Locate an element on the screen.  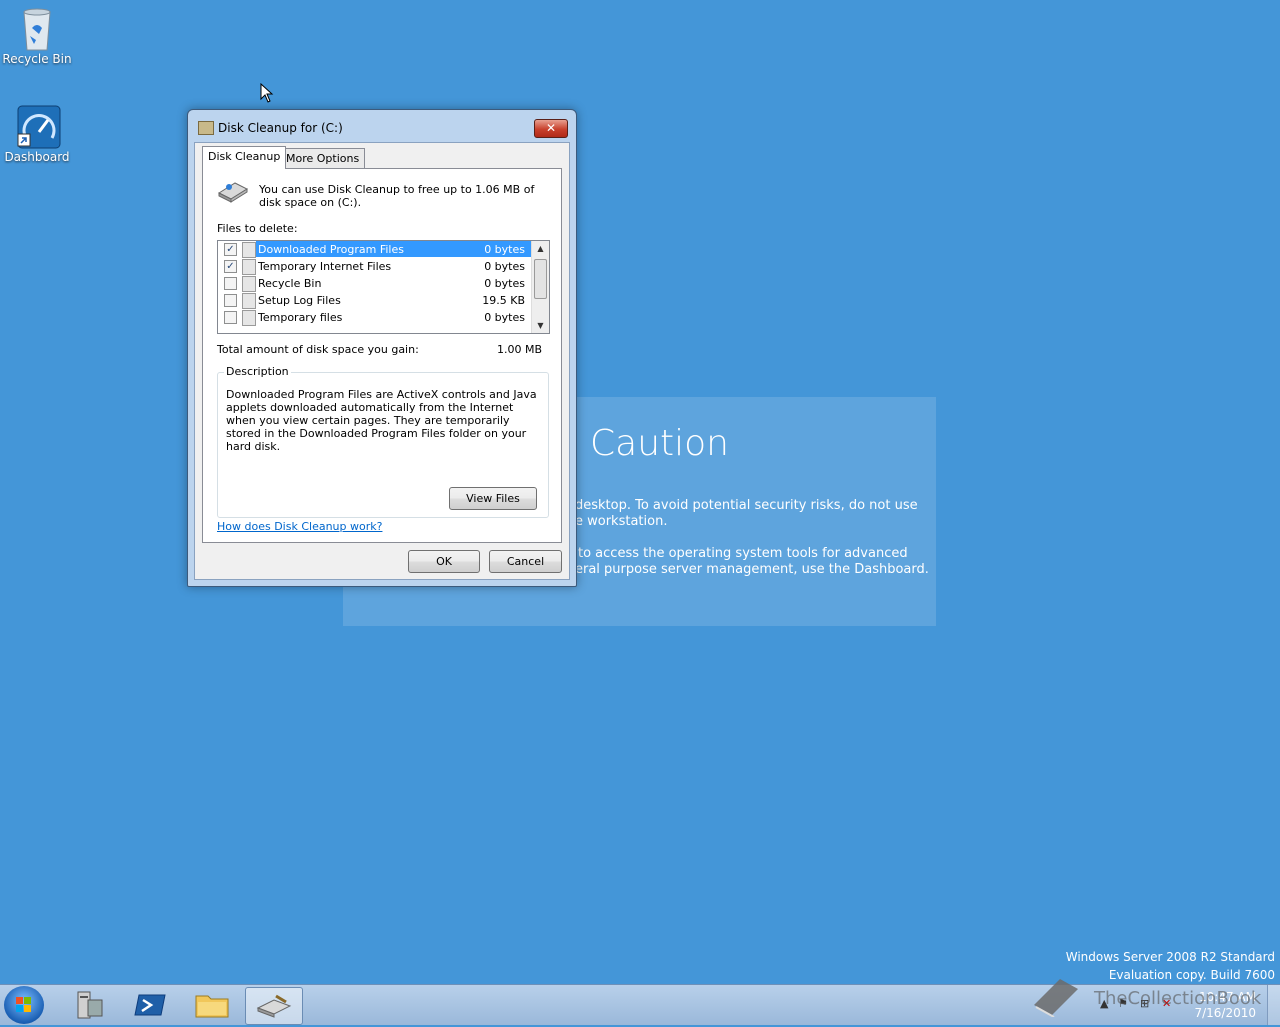
file-name: Downloaded Program Files is located at coordinates (331, 249).